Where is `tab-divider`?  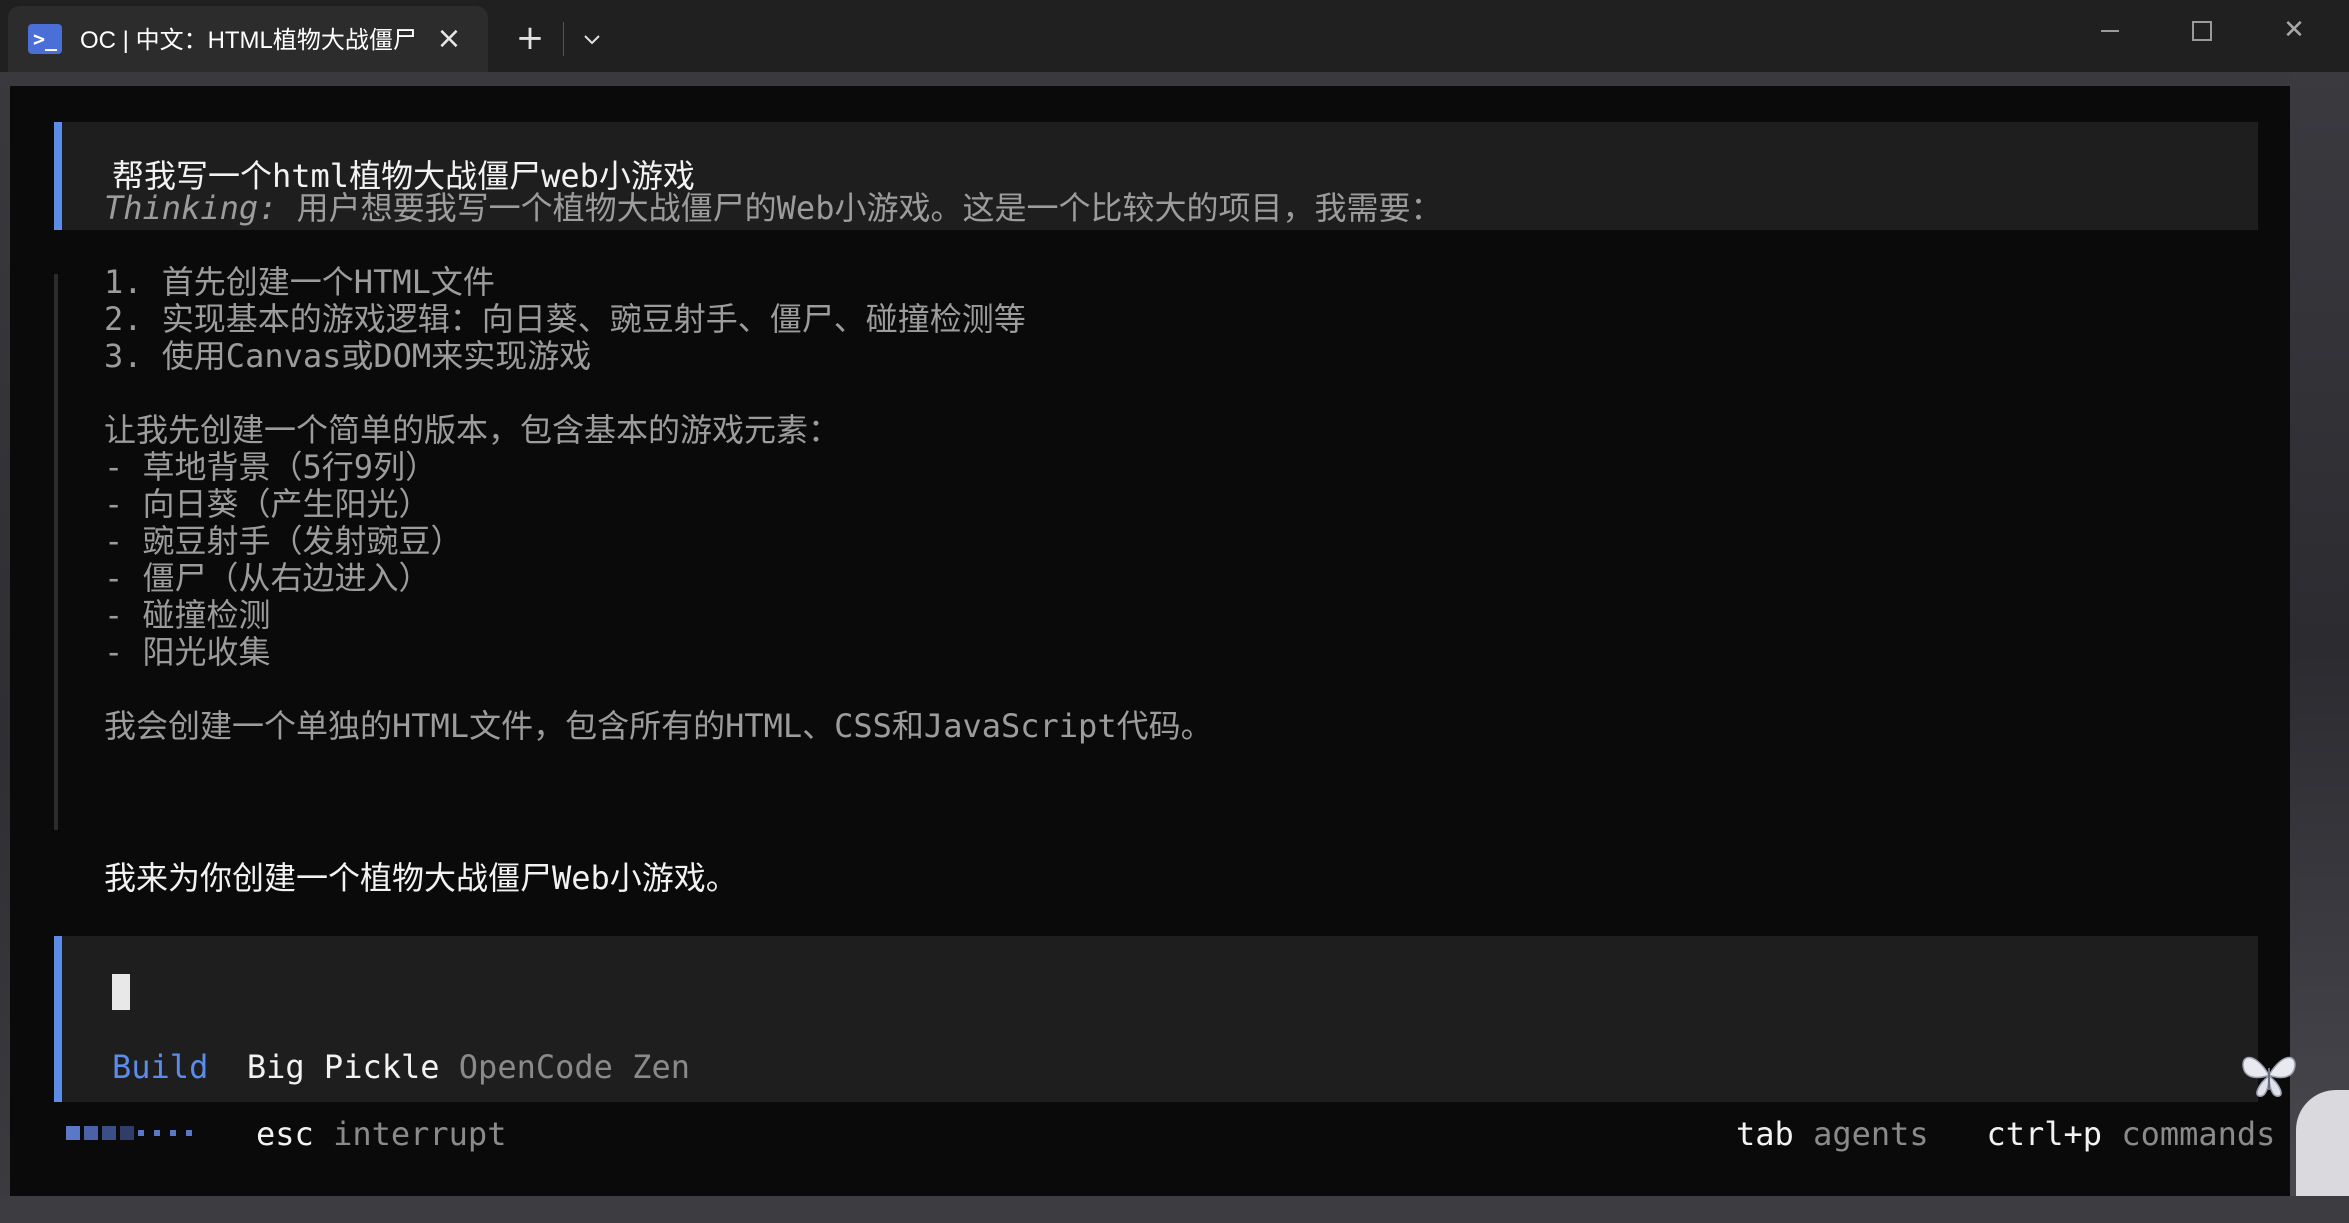 tab-divider is located at coordinates (563, 39).